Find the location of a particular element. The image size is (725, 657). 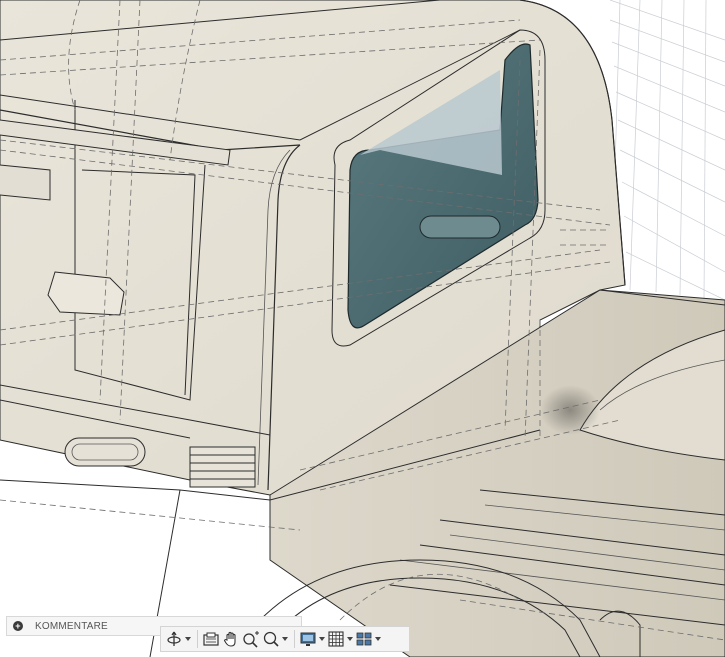

grid-snap-icon is located at coordinates (336, 639).